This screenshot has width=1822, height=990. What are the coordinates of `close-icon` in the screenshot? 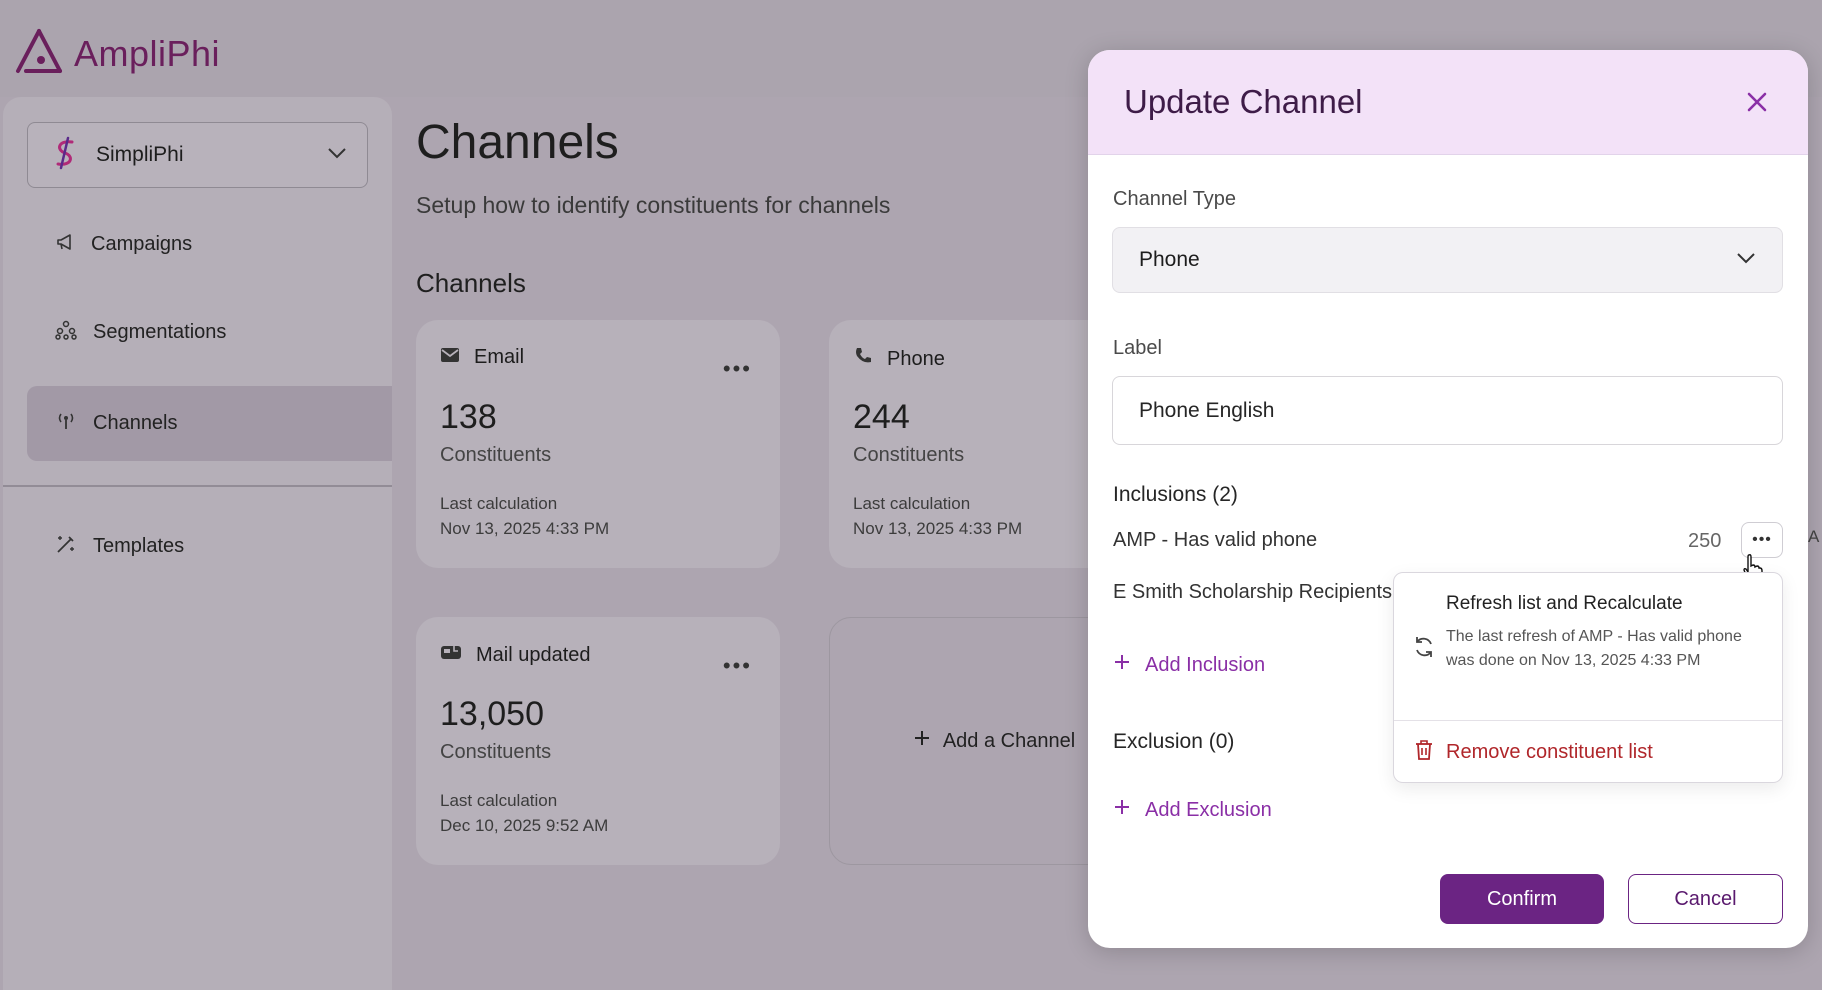 It's located at (1757, 102).